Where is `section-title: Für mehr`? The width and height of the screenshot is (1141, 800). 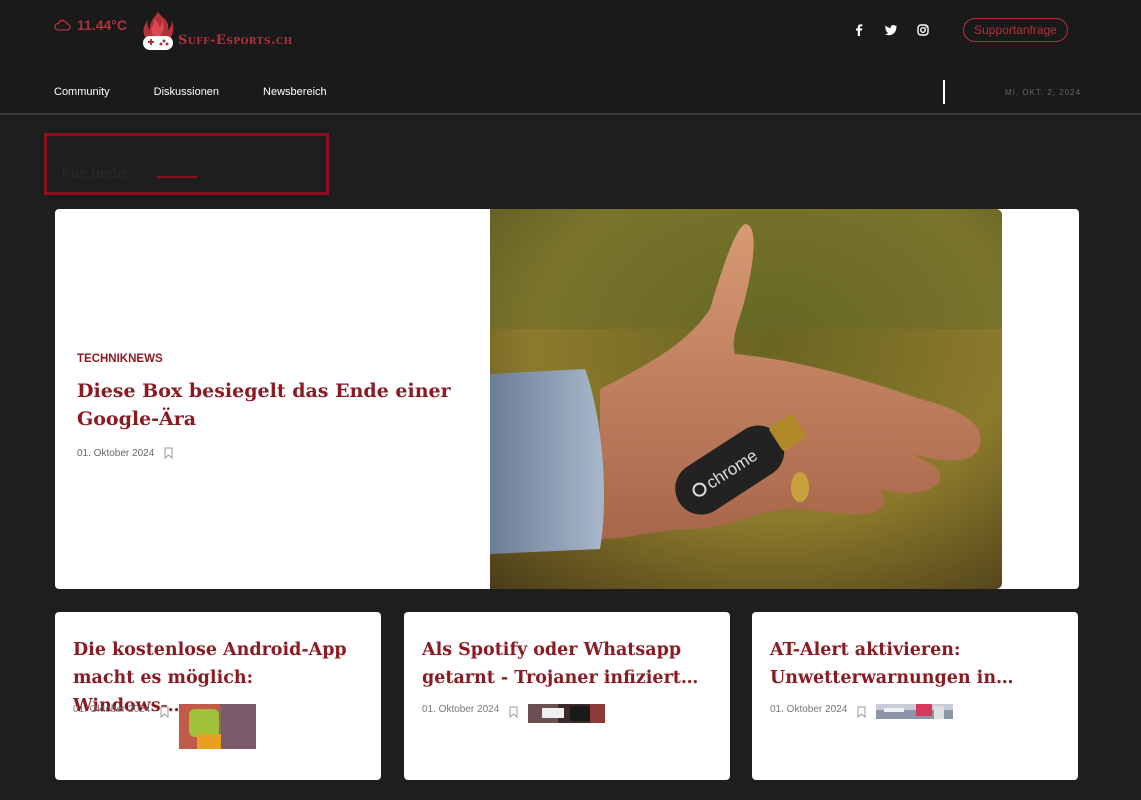
section-title: Für mehr is located at coordinates (95, 174).